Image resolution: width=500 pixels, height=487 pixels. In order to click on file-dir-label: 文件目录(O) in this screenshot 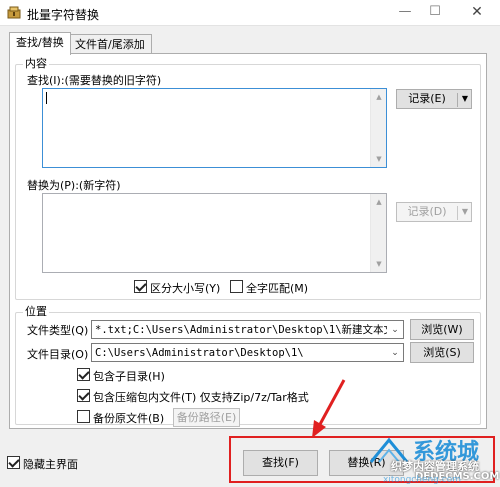, I will do `click(58, 354)`.